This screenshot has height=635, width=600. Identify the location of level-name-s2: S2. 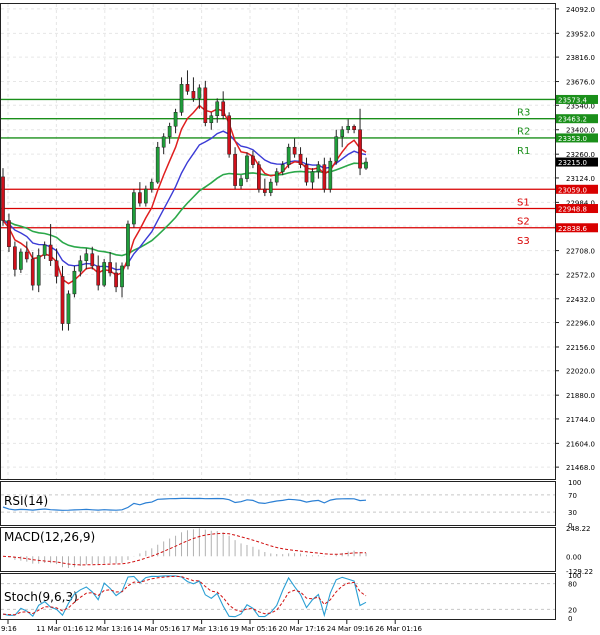
(523, 222).